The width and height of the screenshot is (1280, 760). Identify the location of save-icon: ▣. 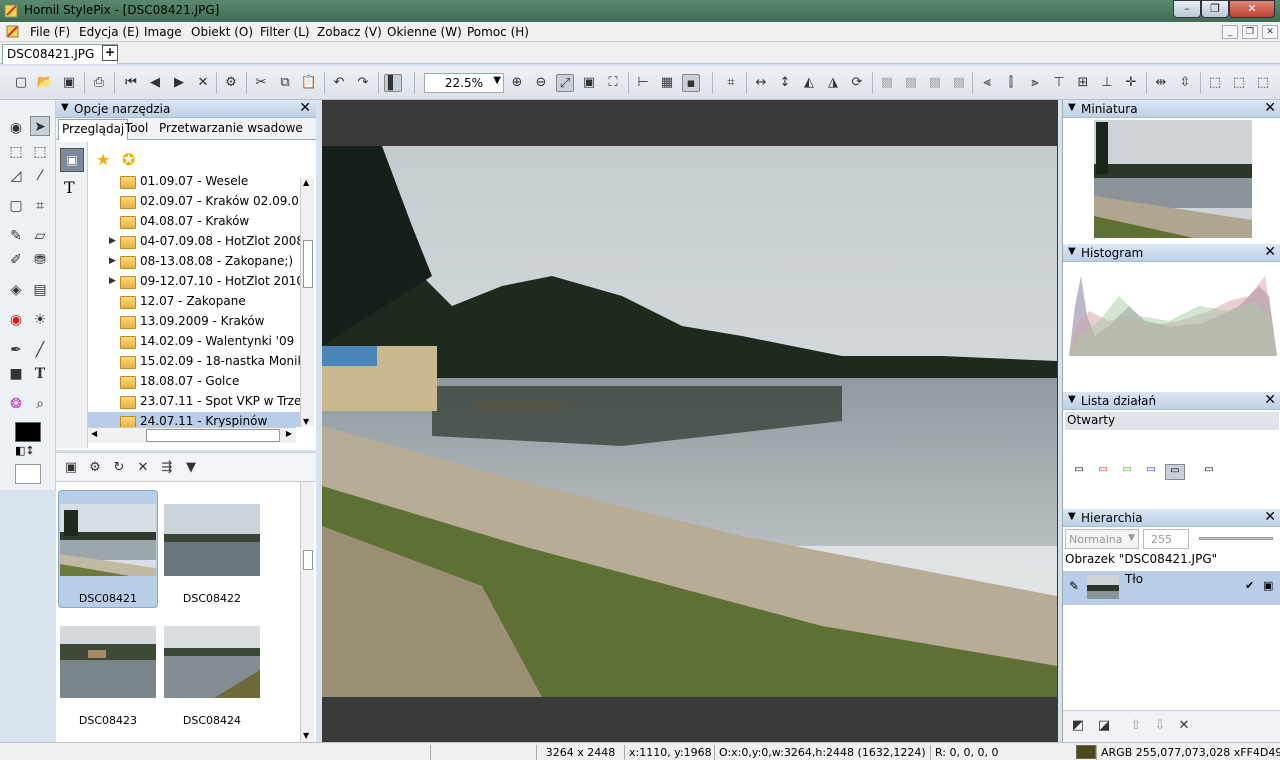
(69, 83).